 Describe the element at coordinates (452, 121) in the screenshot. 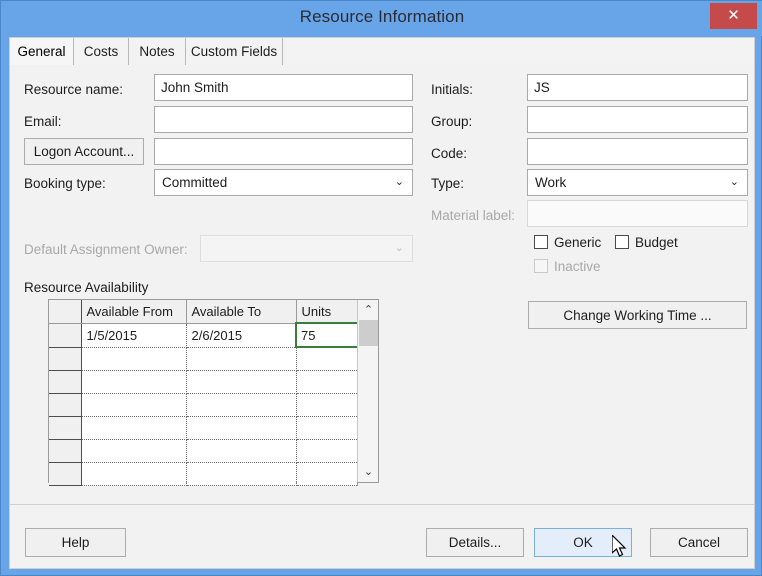

I see `group-label: Group:` at that location.